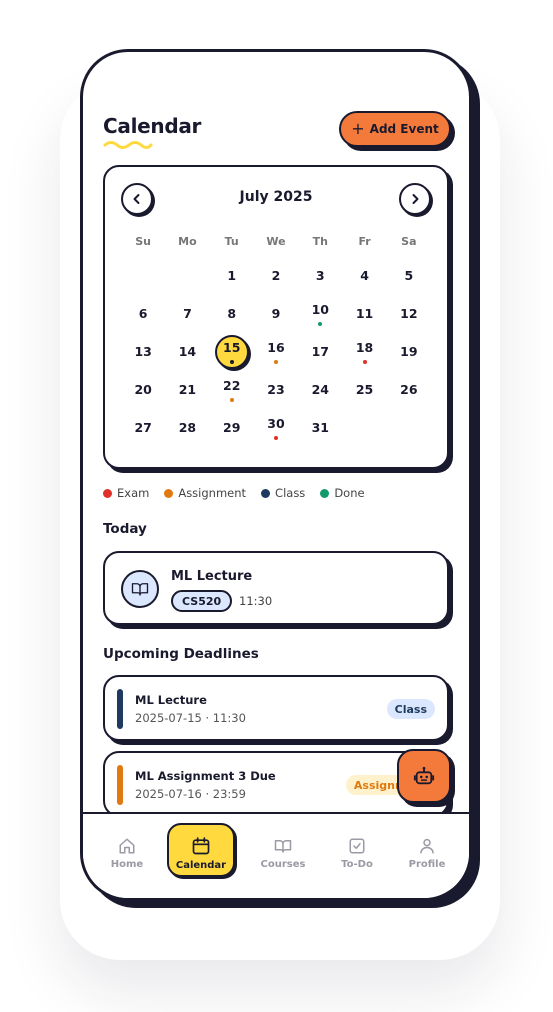 This screenshot has height=1012, width=553. Describe the element at coordinates (205, 493) in the screenshot. I see `legend-item: Assignment` at that location.